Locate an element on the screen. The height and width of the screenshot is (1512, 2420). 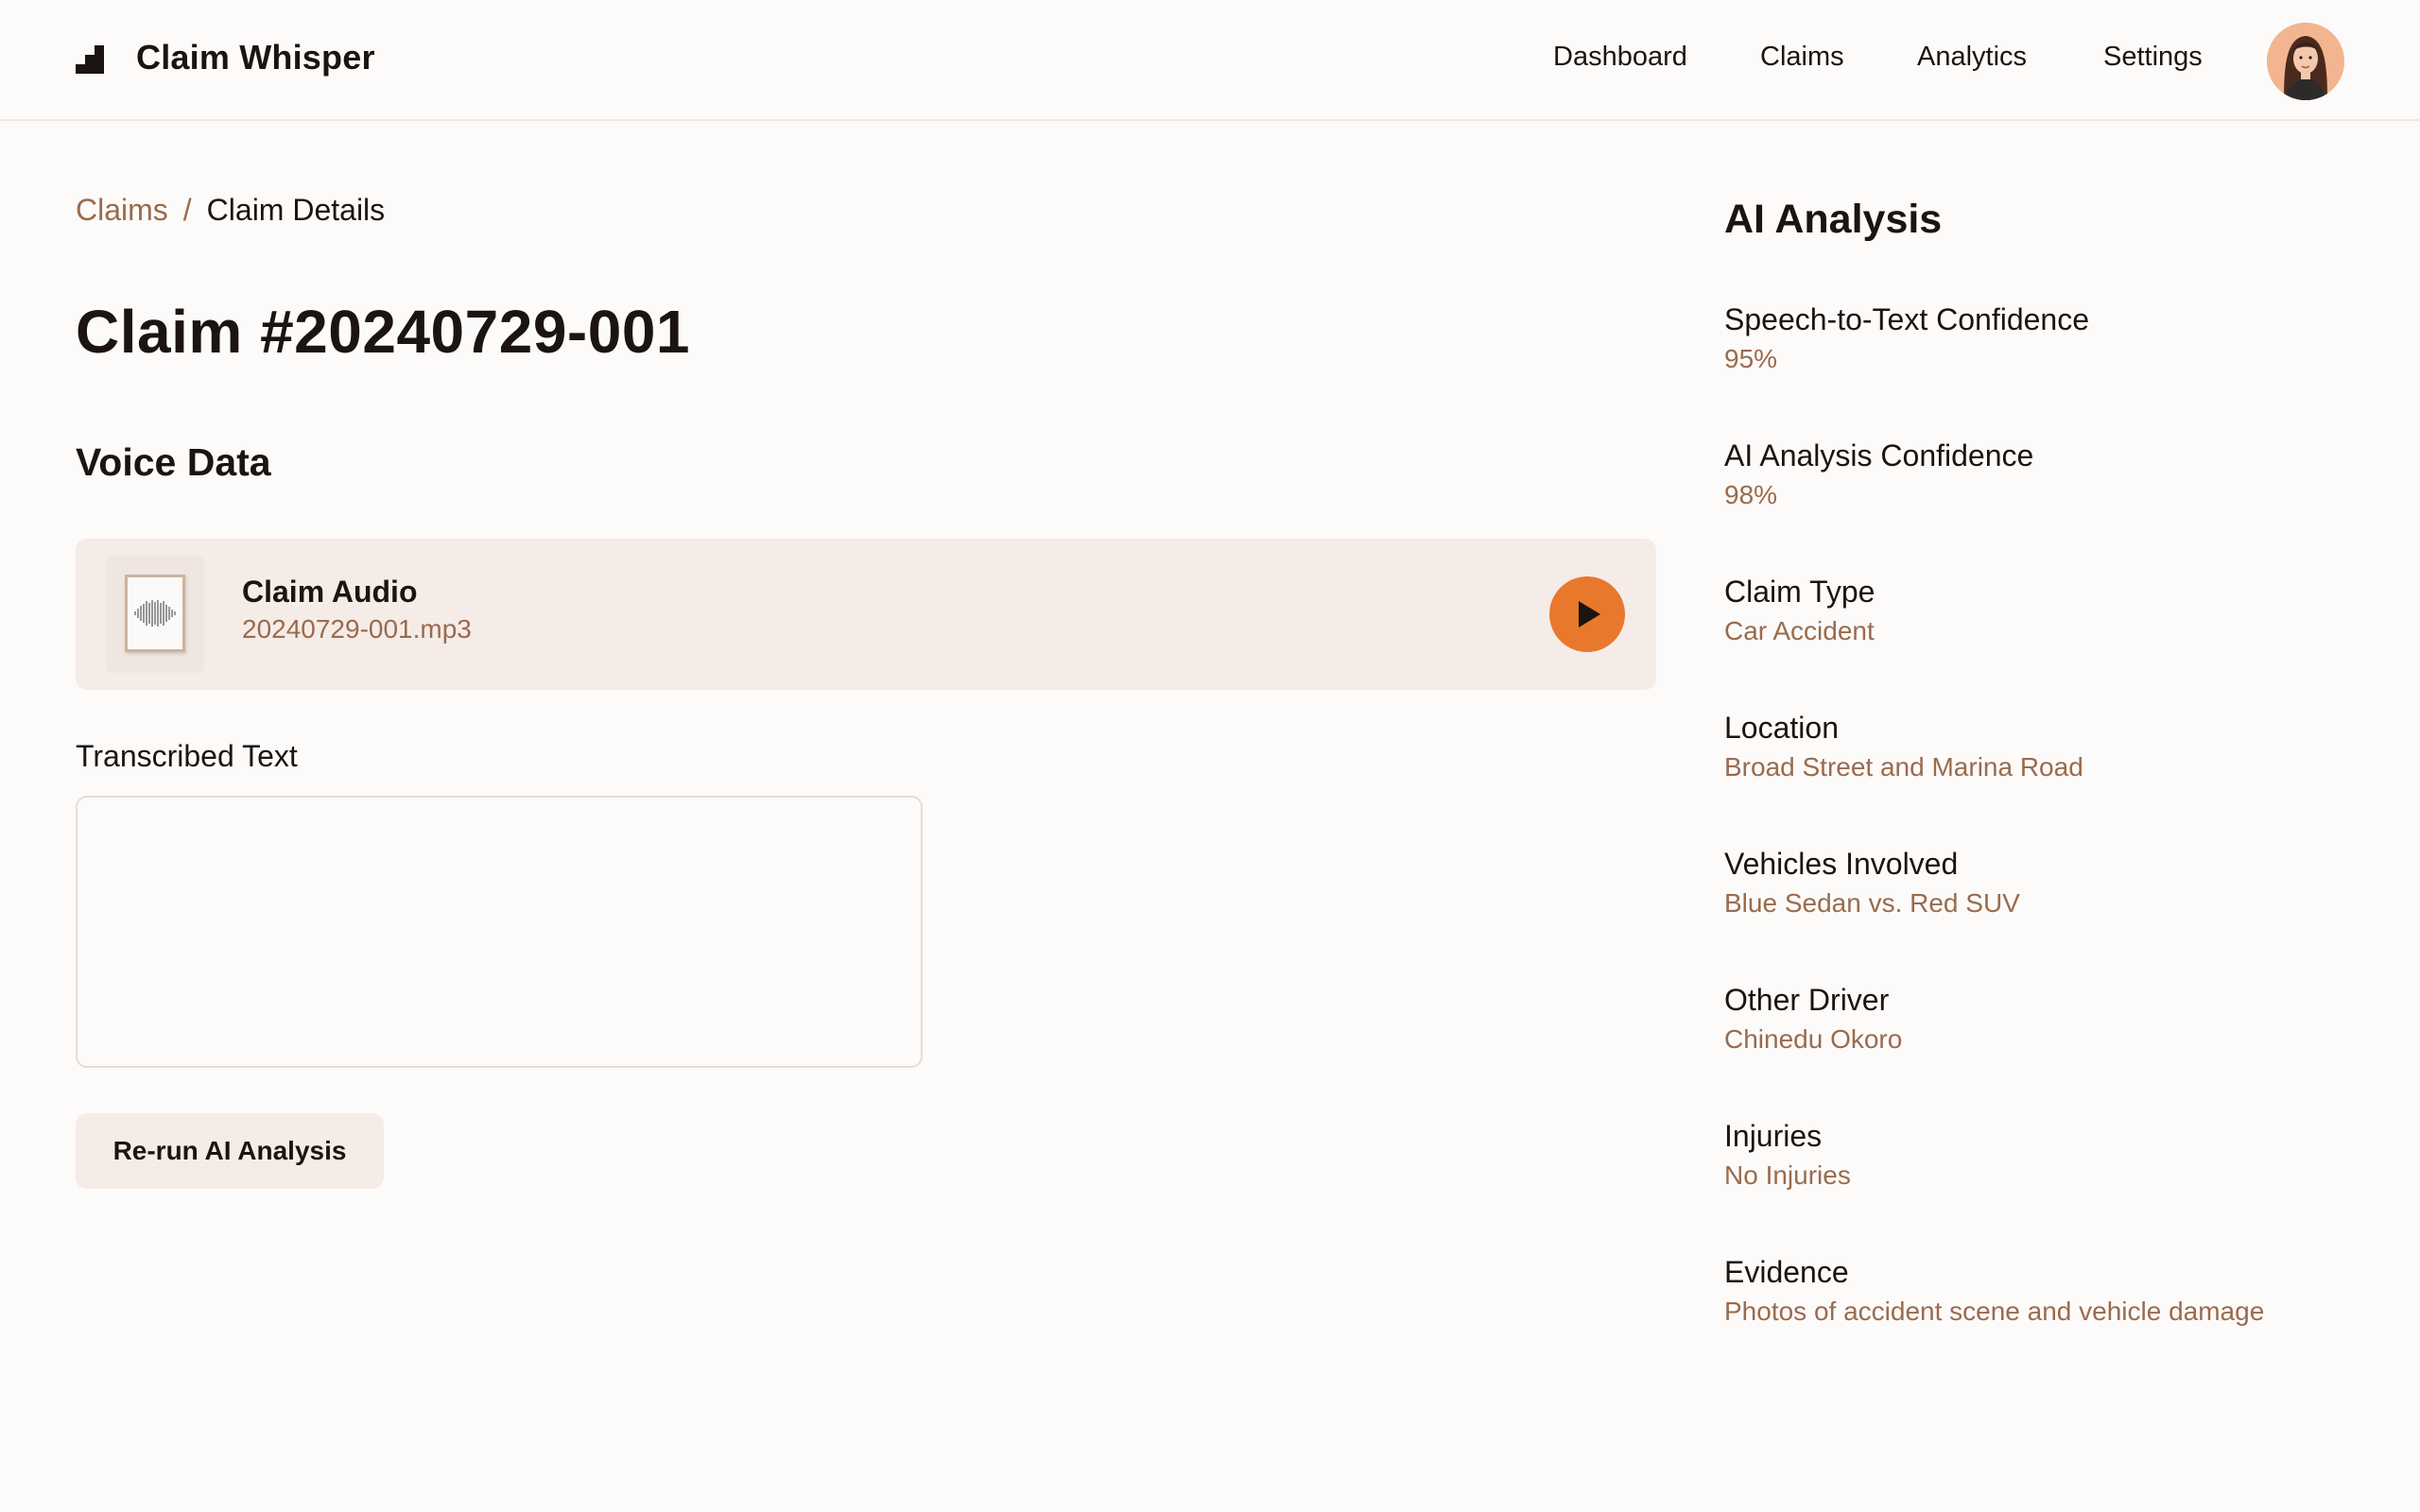
analysis-item-other-driver: Other Driver Chinedu Okoro is located at coordinates (1813, 1019).